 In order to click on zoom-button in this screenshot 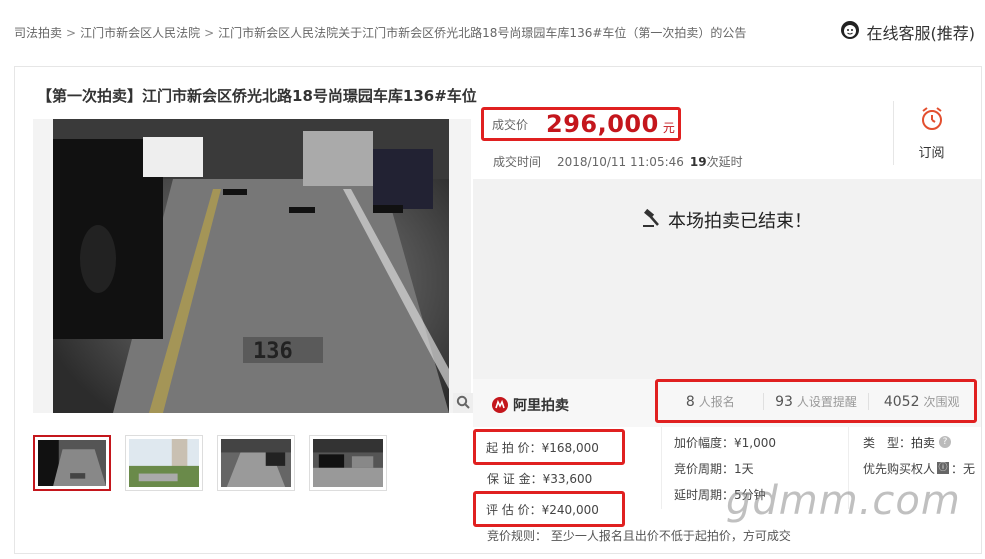, I will do `click(463, 403)`.